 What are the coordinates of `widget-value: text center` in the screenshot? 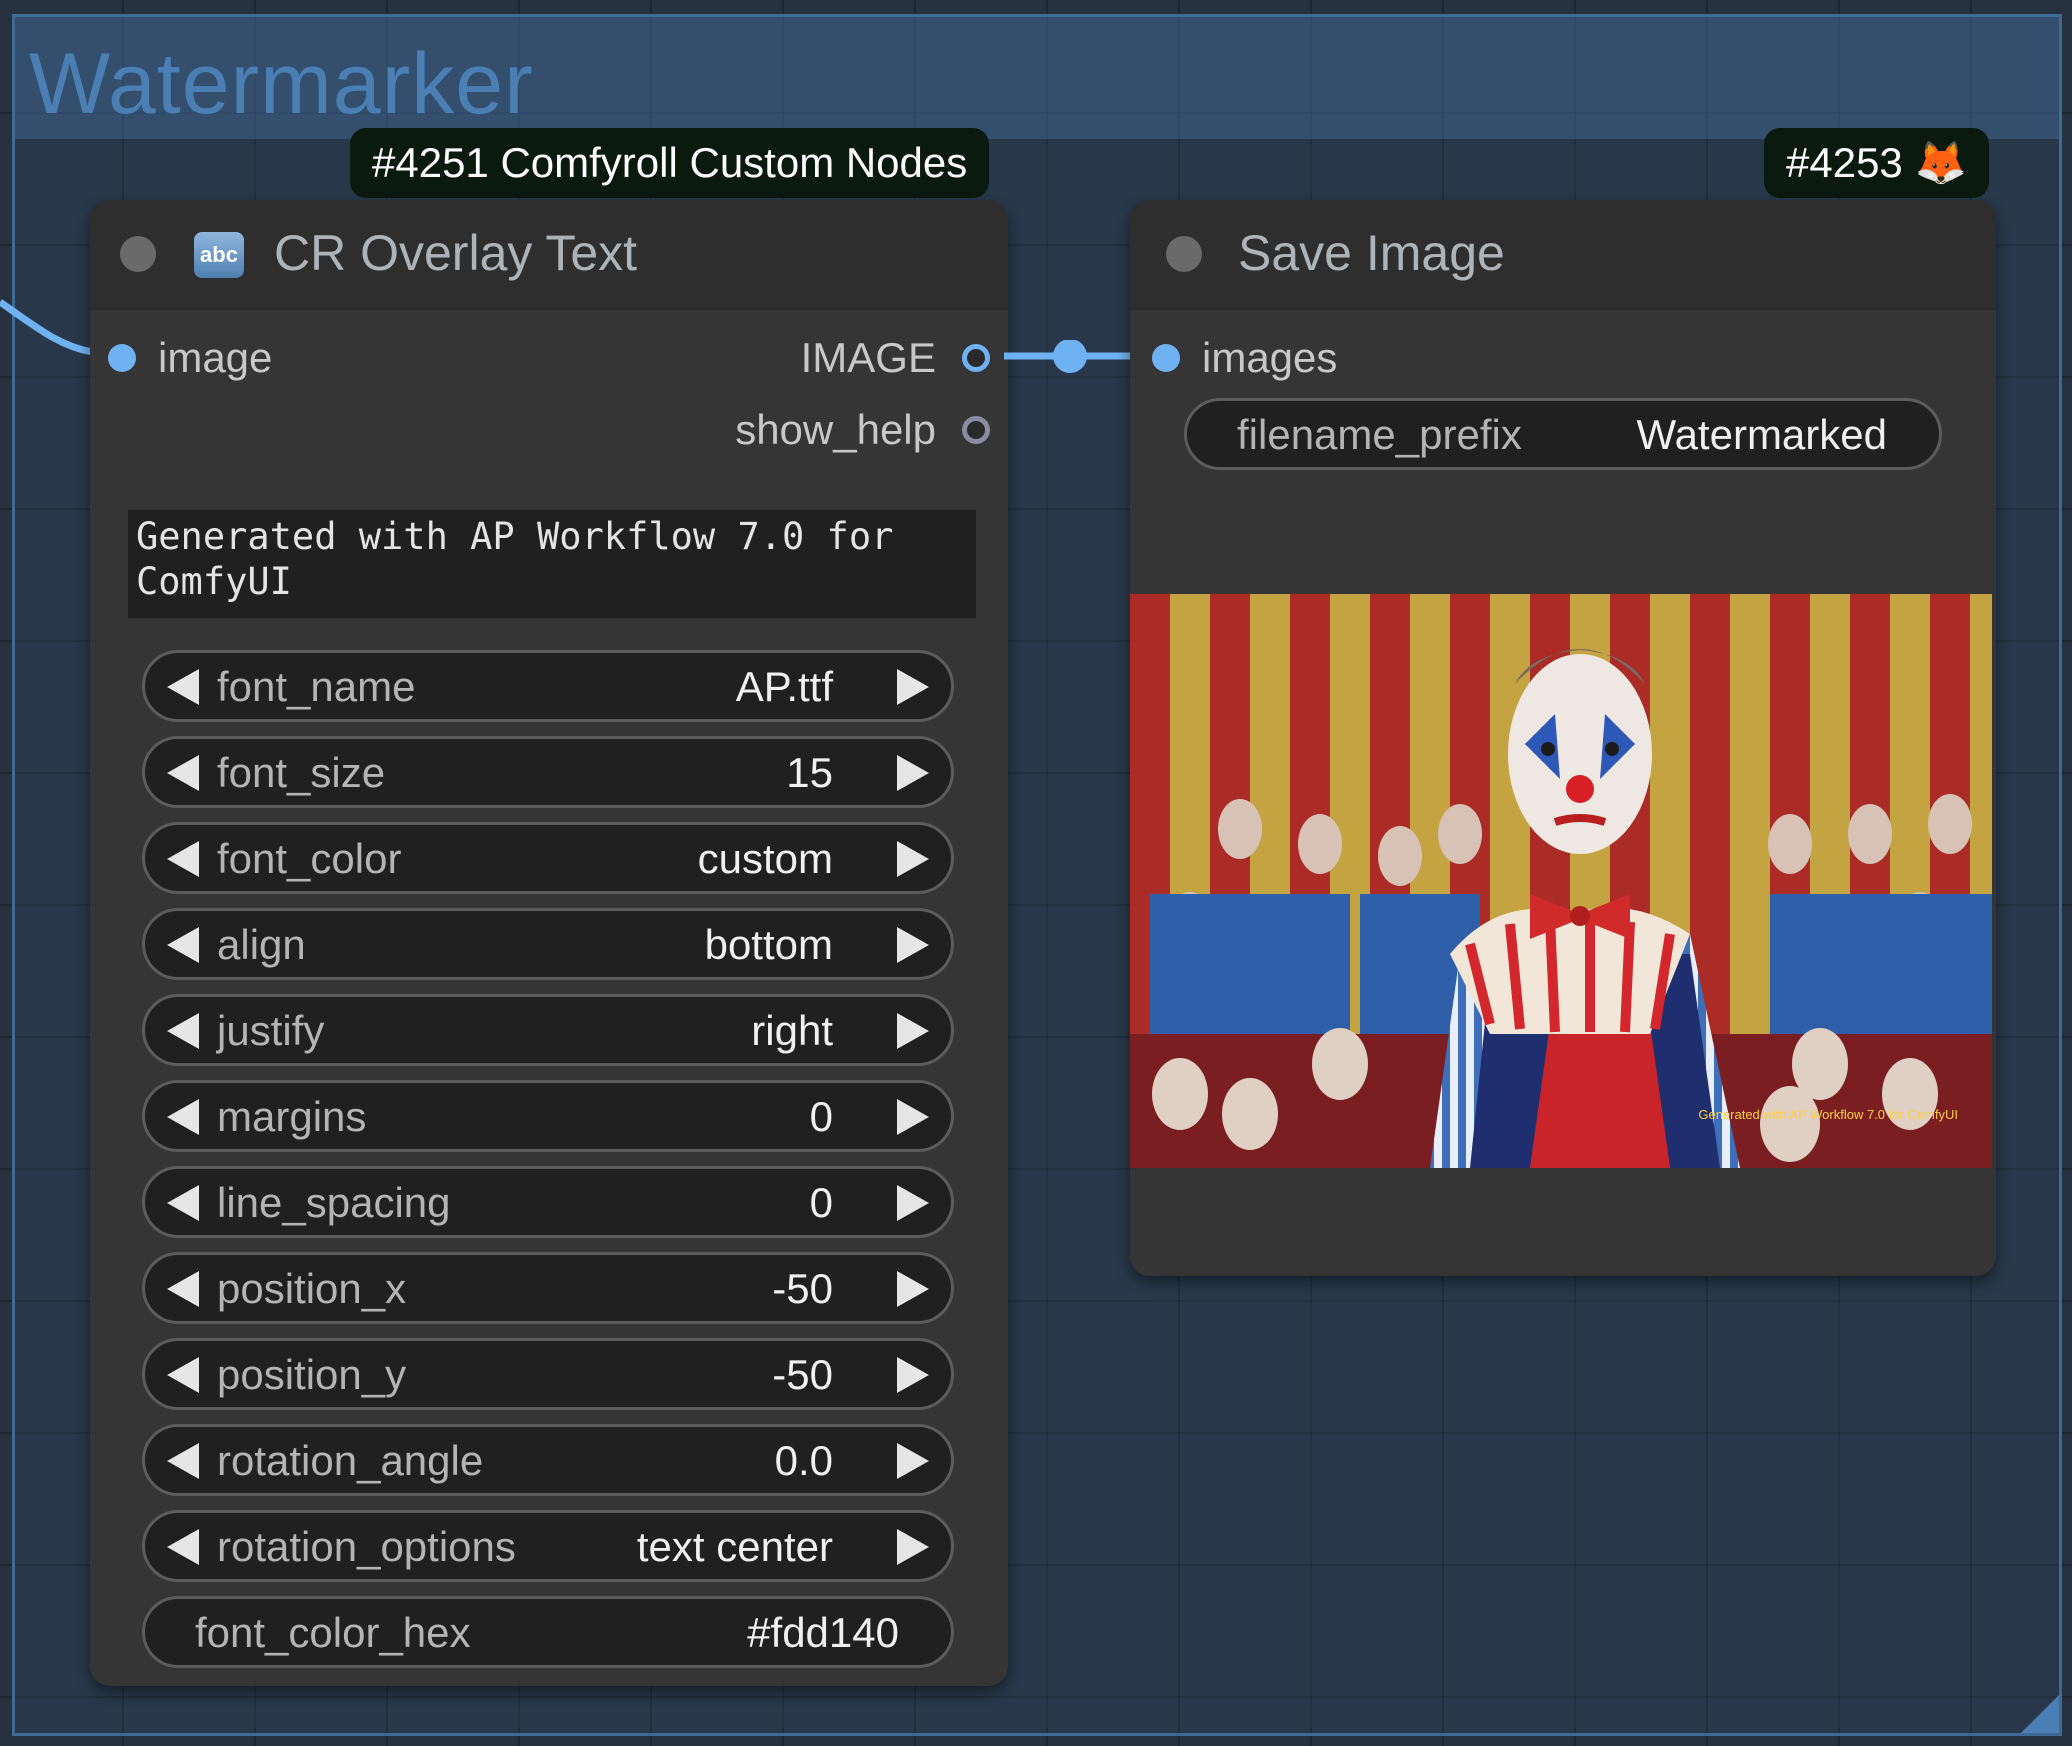 It's located at (734, 1546).